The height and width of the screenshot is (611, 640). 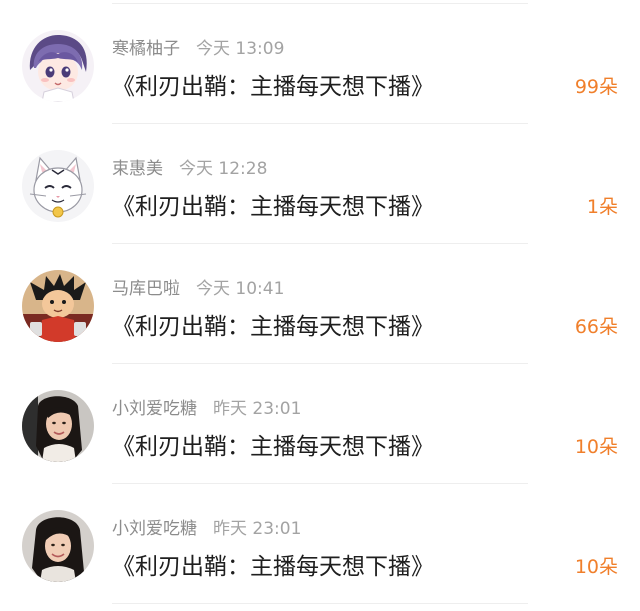 I want to click on timestamp: 今天 13:09, so click(x=240, y=49).